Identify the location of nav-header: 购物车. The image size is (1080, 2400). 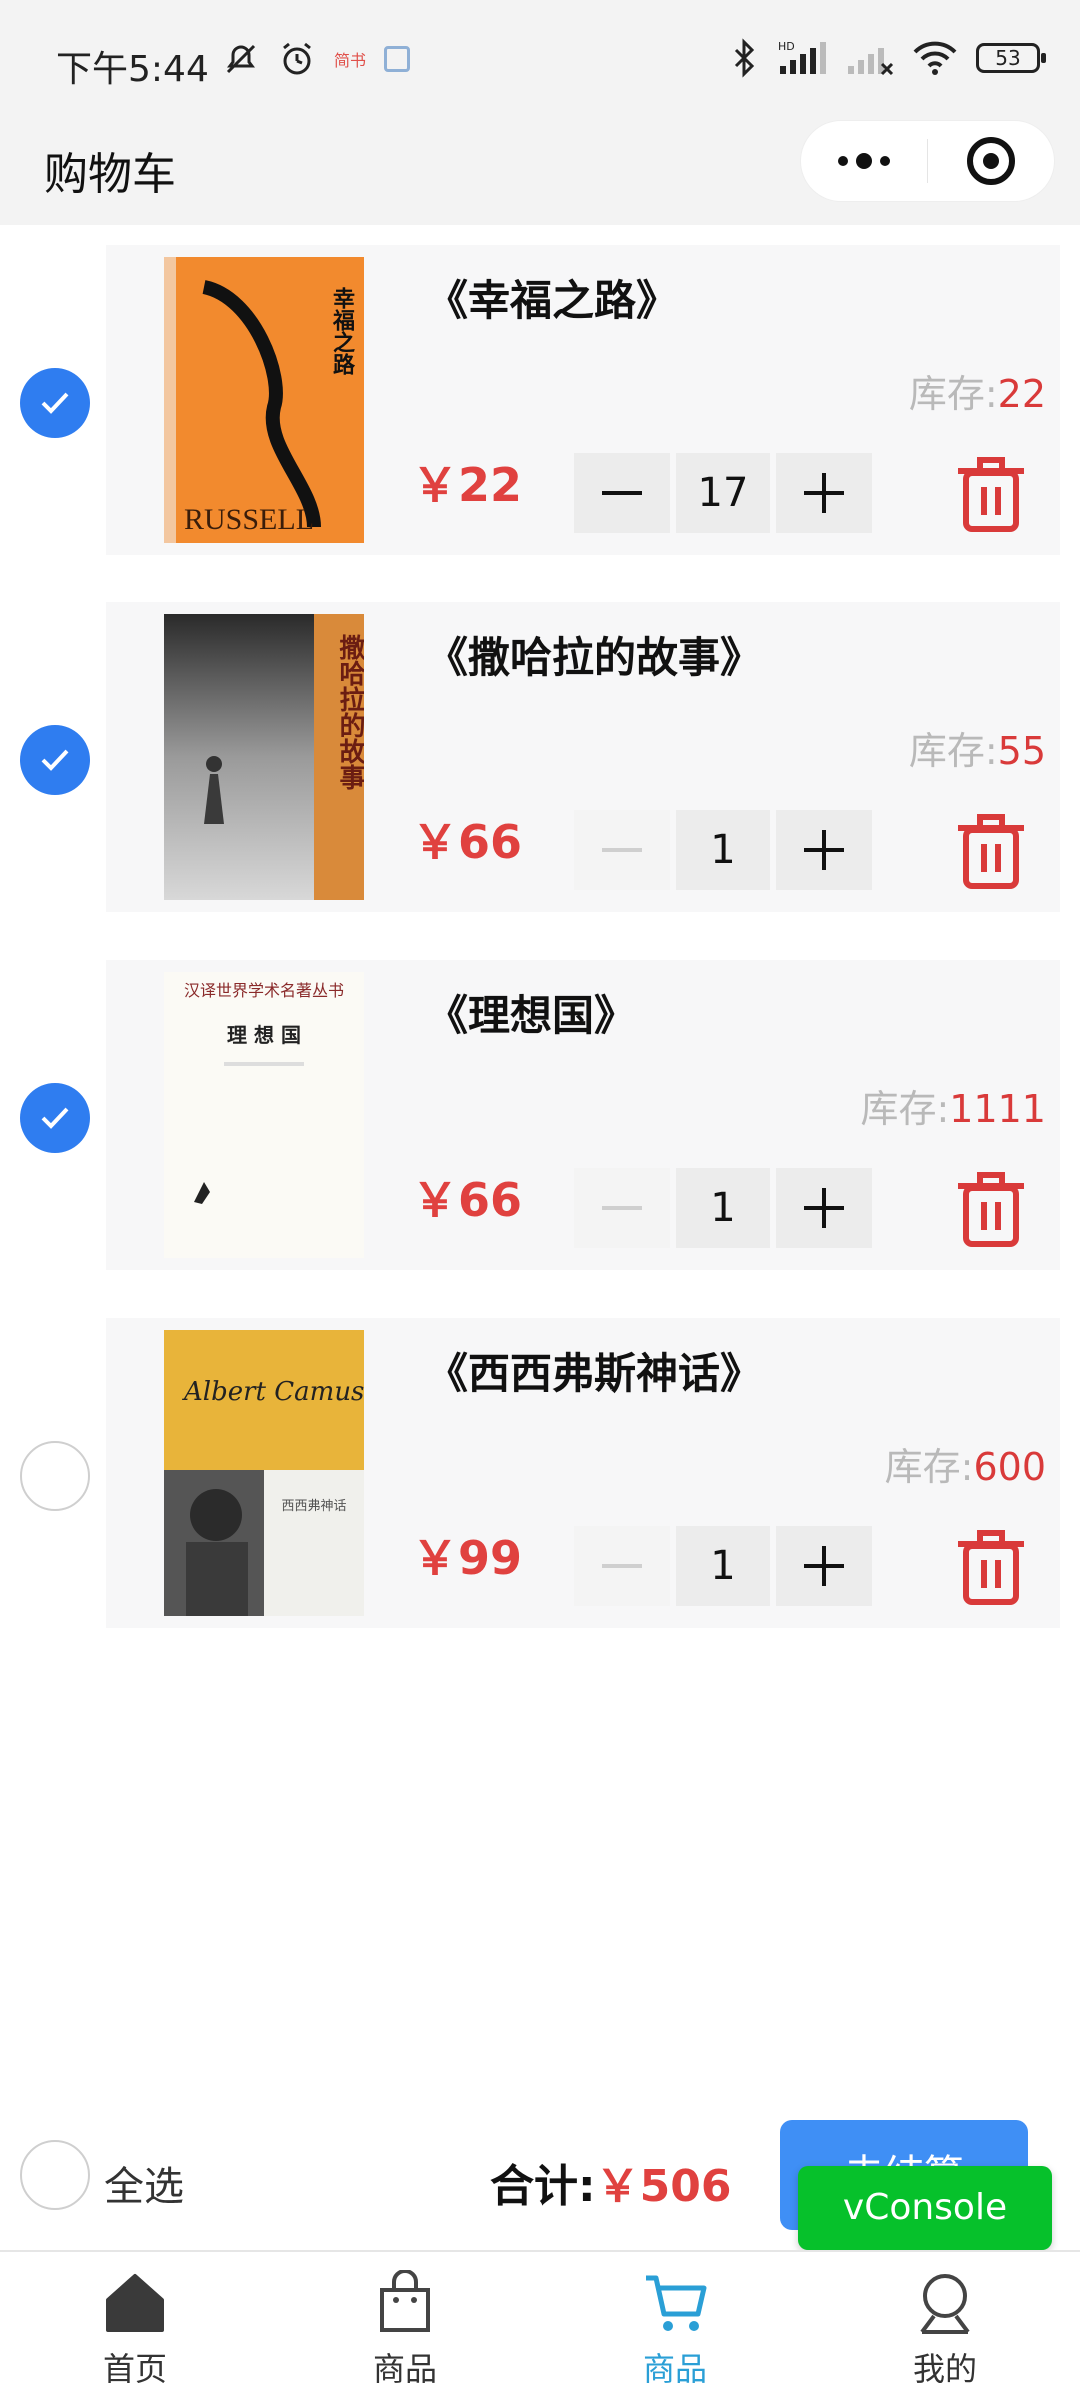
(540, 172).